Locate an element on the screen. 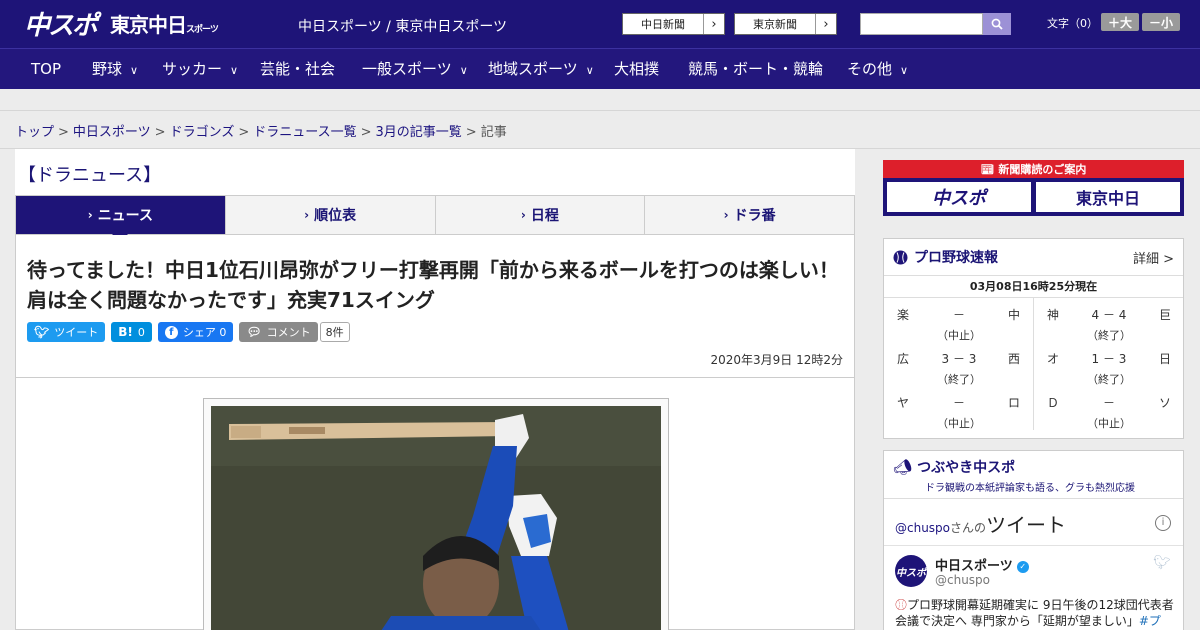 This screenshot has height=630, width=1200. breadcrumb-link-dragons: ドラゴンズ is located at coordinates (202, 132).